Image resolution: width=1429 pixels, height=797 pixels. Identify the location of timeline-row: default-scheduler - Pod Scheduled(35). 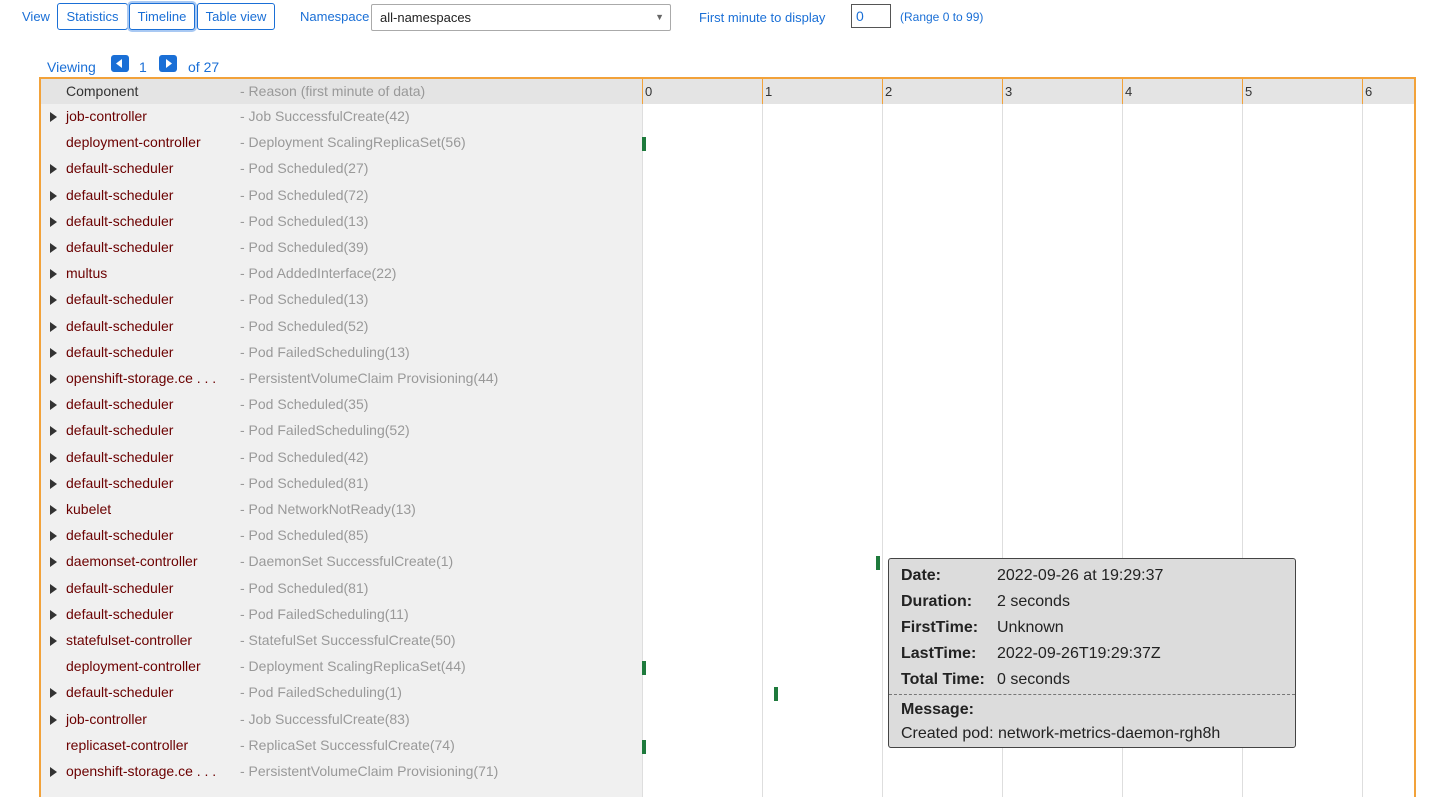
(341, 405).